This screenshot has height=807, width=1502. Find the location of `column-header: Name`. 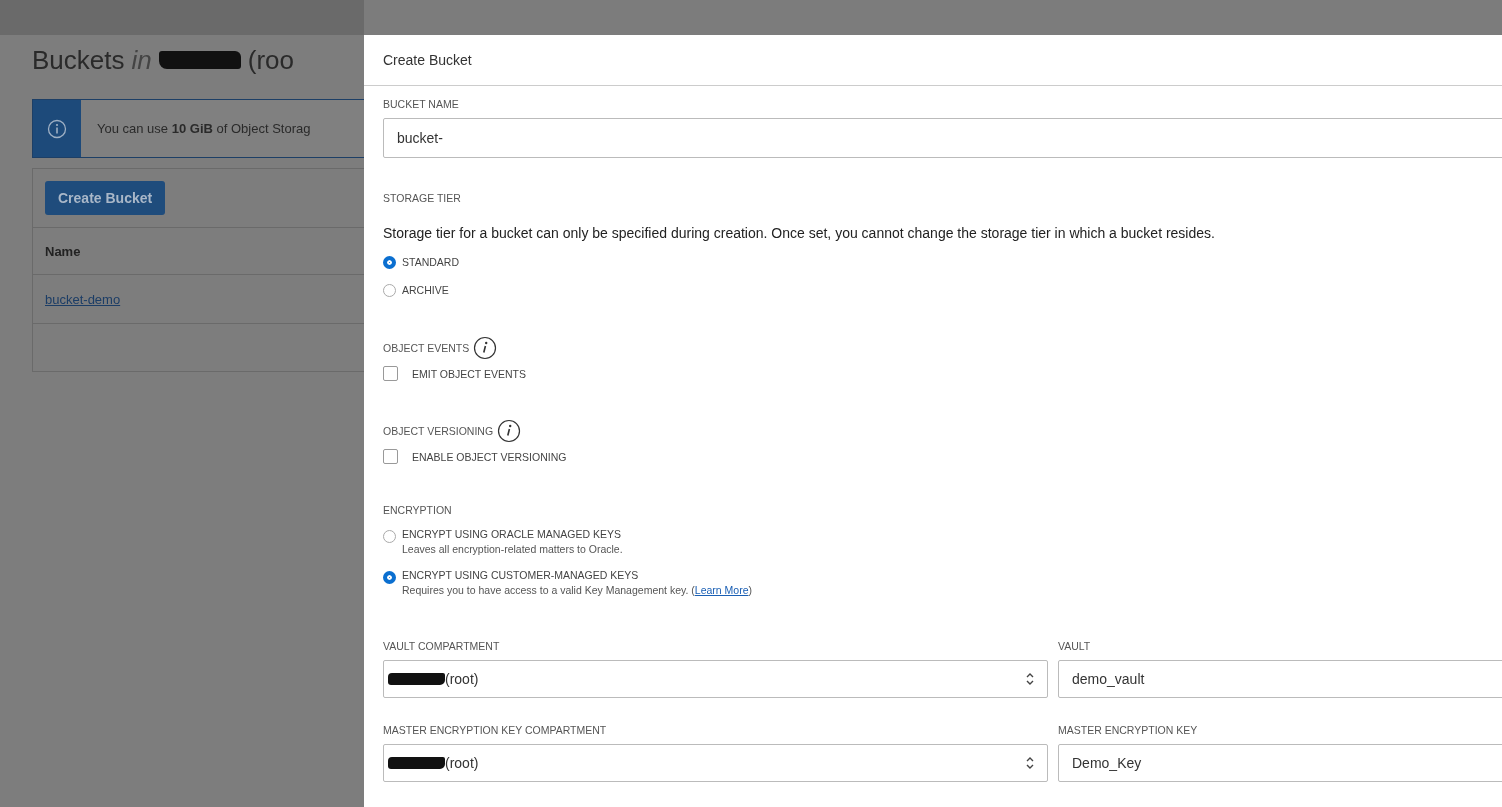

column-header: Name is located at coordinates (63, 251).